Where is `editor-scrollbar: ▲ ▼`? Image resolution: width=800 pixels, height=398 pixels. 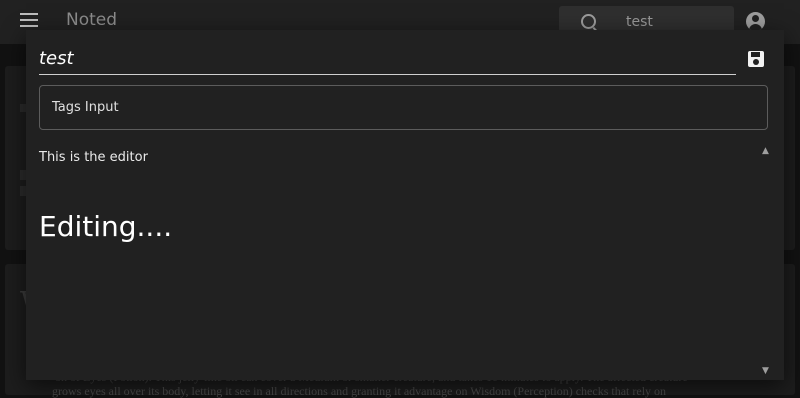
editor-scrollbar: ▲ ▼ is located at coordinates (766, 261).